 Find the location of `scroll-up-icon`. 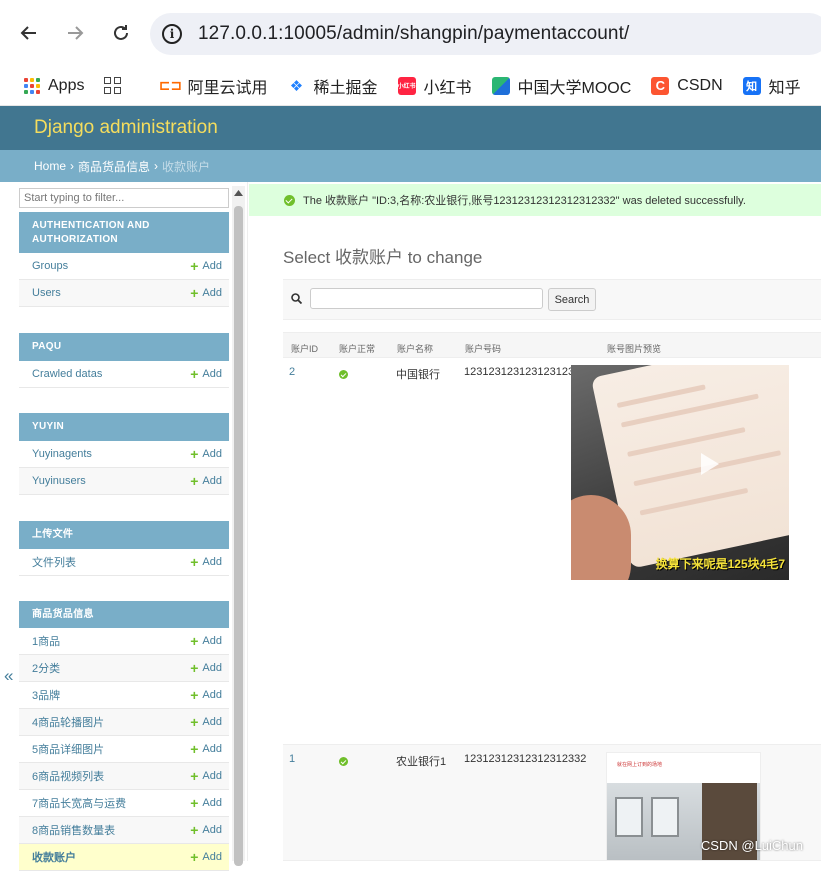

scroll-up-icon is located at coordinates (238, 193).